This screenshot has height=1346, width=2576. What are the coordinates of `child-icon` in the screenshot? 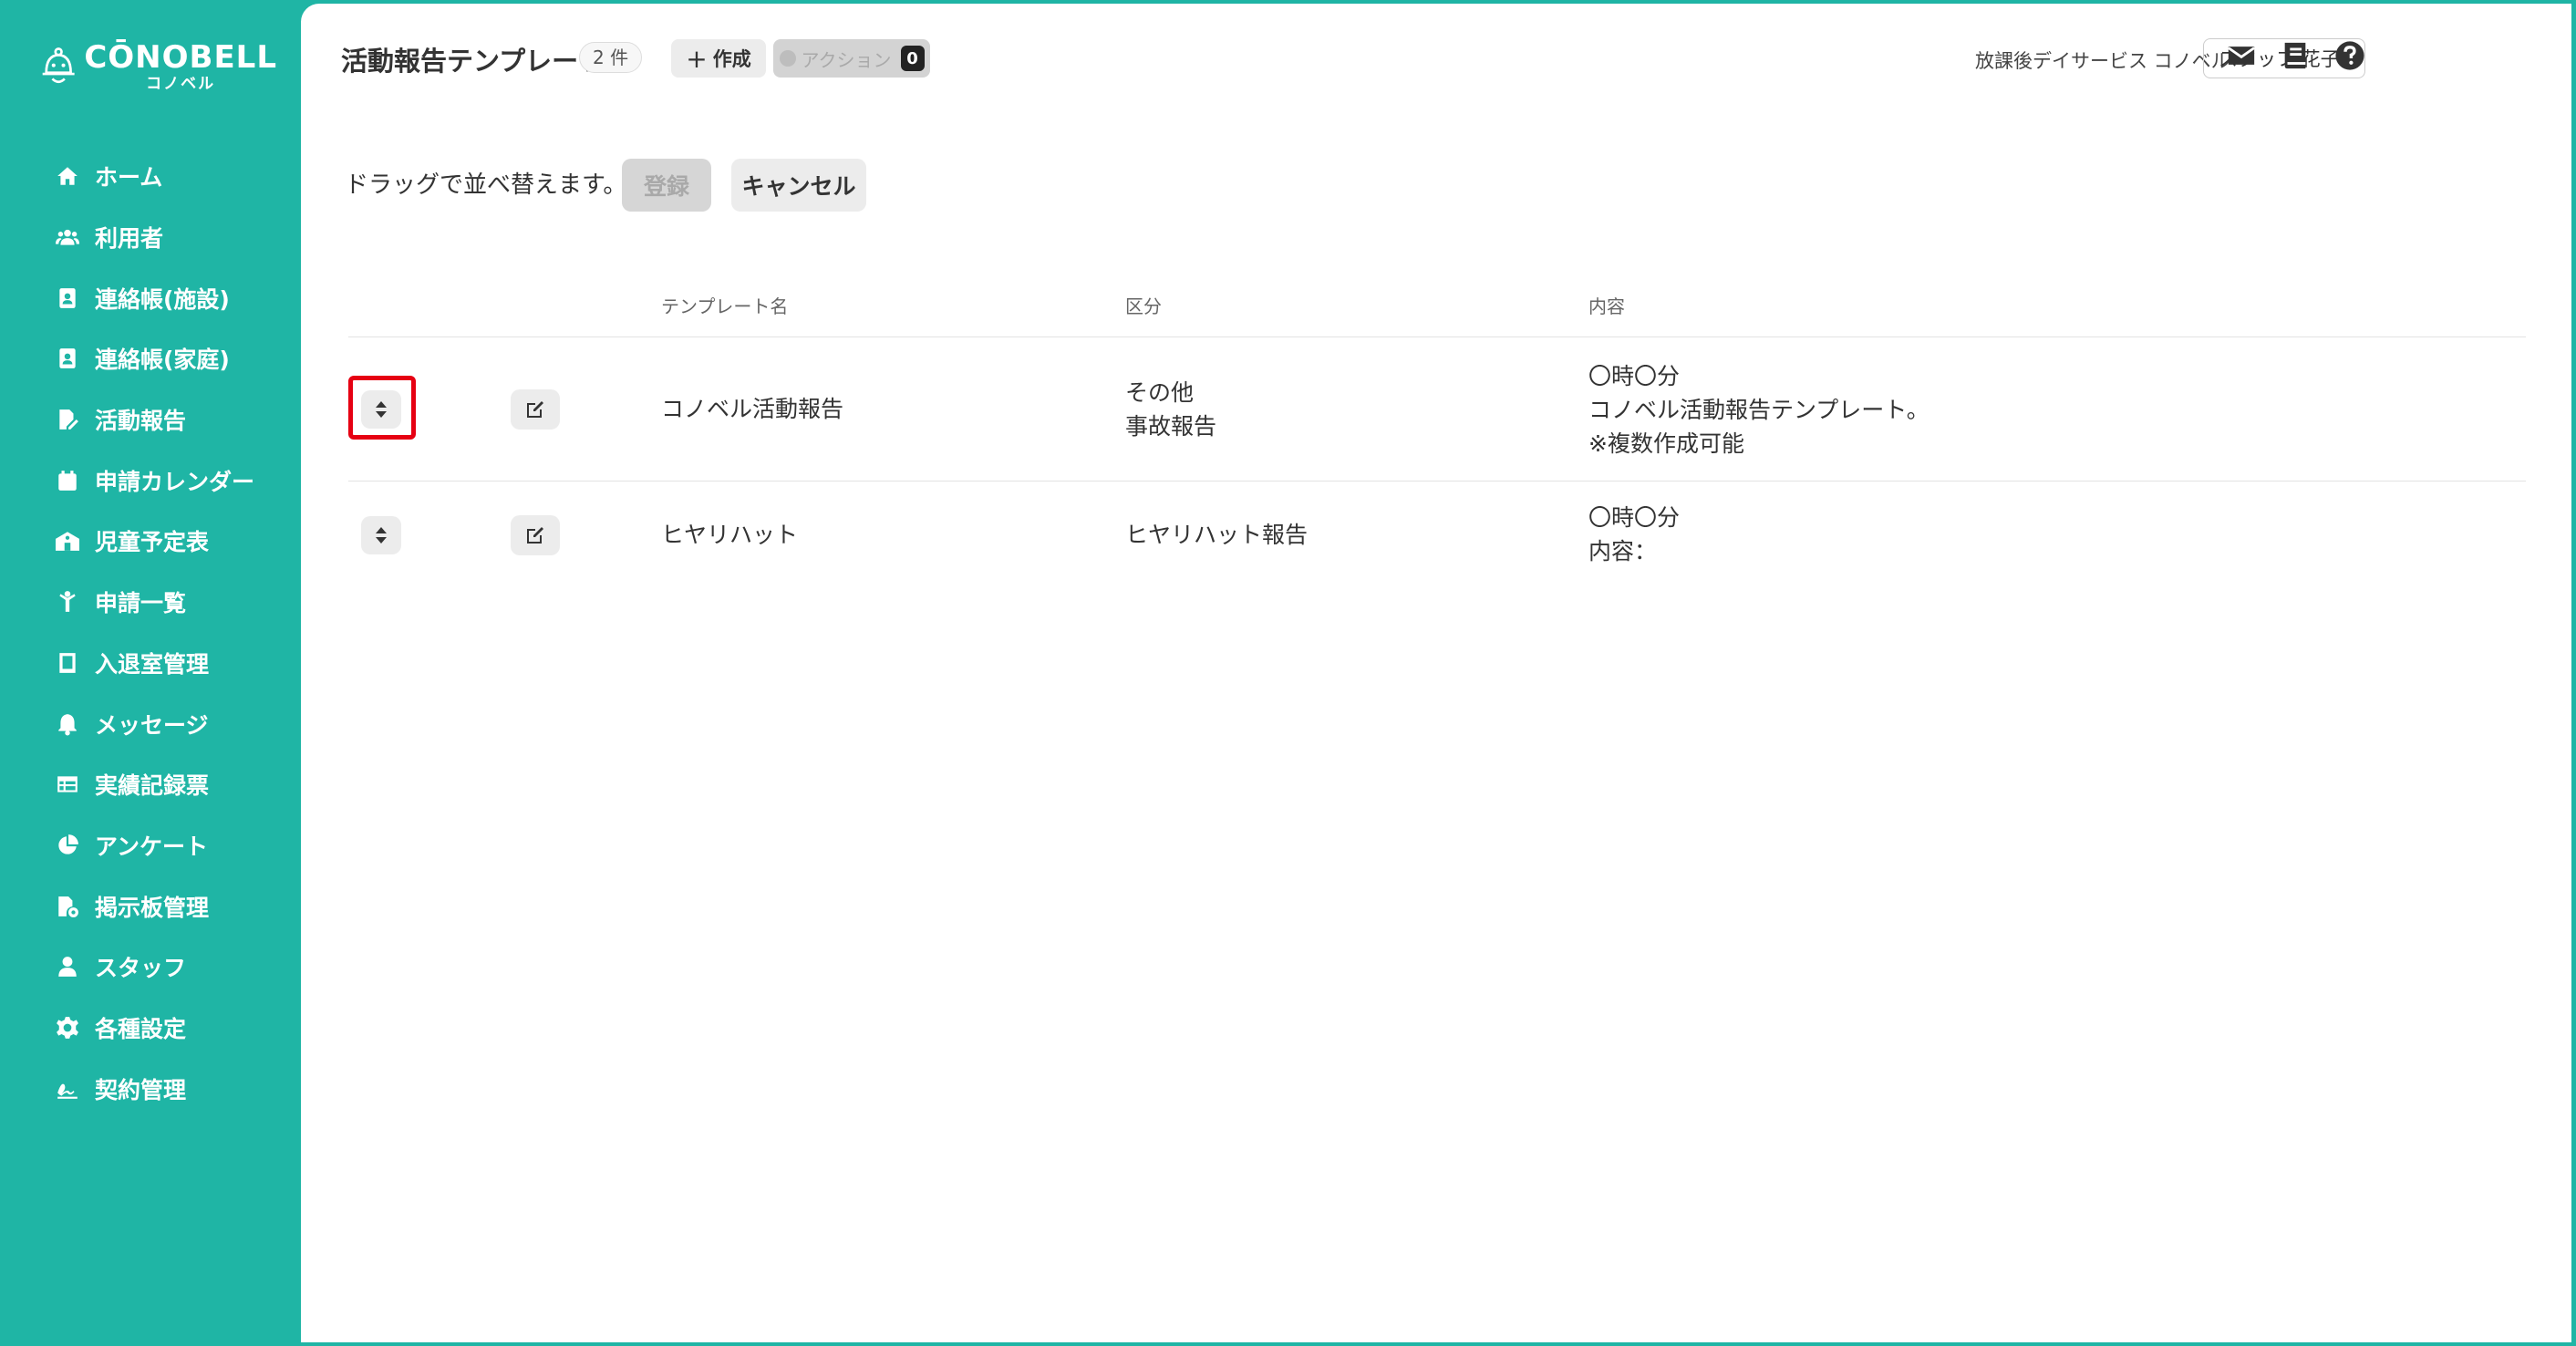 It's located at (67, 602).